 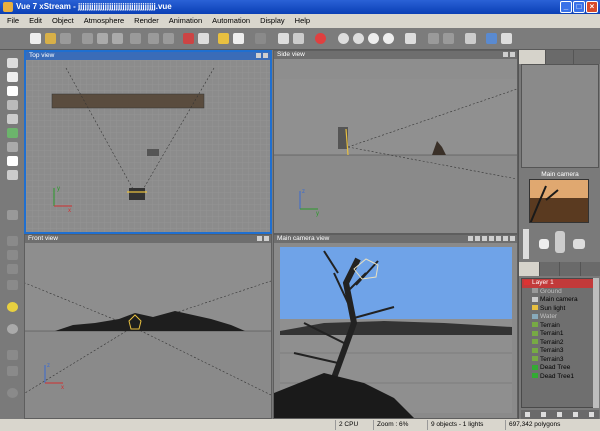 I want to click on metablob-icon, so click(x=12, y=255).